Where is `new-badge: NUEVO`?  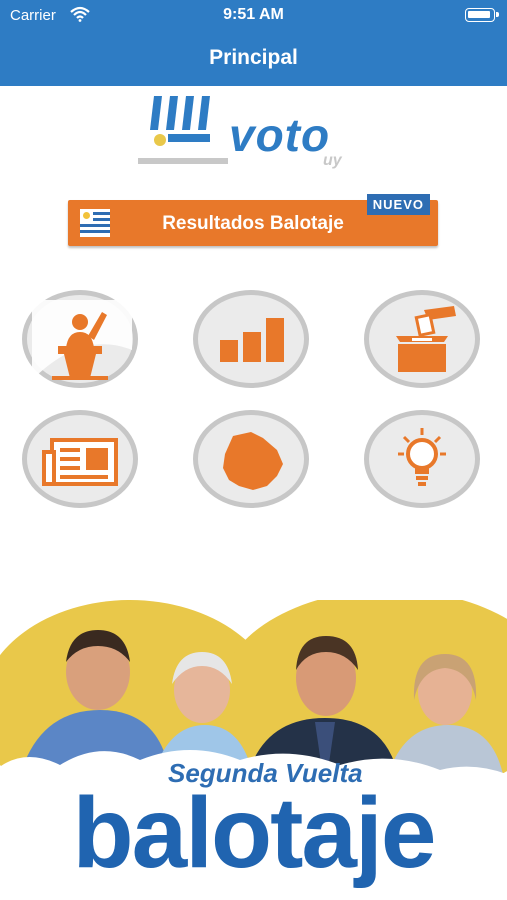 new-badge: NUEVO is located at coordinates (398, 204).